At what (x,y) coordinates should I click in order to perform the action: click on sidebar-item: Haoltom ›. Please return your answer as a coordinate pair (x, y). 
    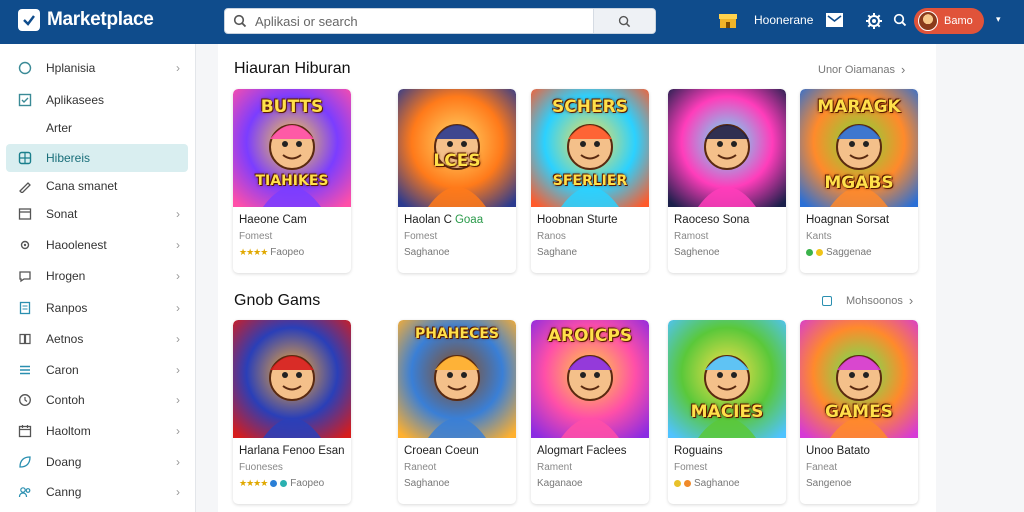
    Looking at the image, I should click on (97, 431).